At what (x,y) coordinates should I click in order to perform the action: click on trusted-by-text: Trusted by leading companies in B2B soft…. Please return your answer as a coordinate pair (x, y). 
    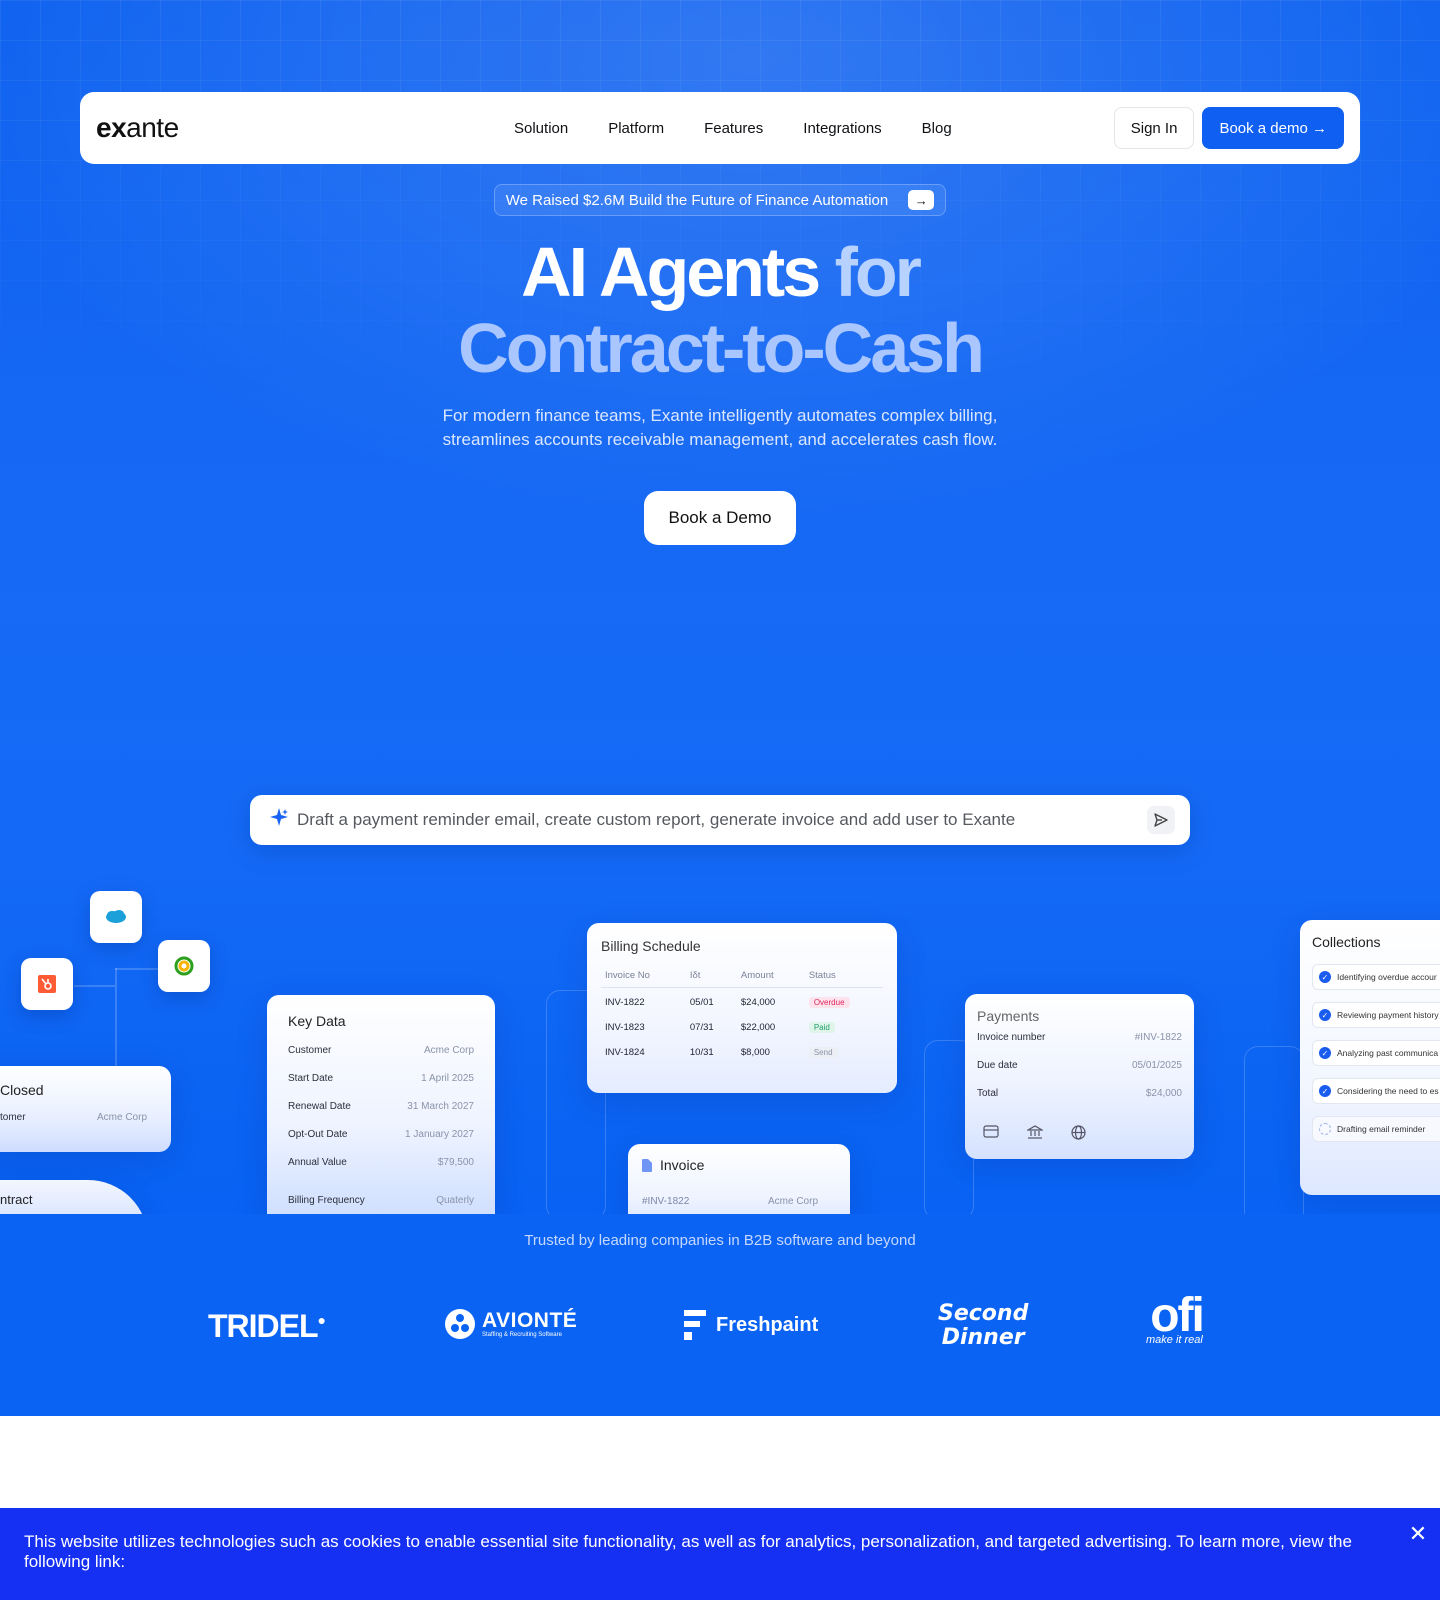
    Looking at the image, I should click on (720, 1240).